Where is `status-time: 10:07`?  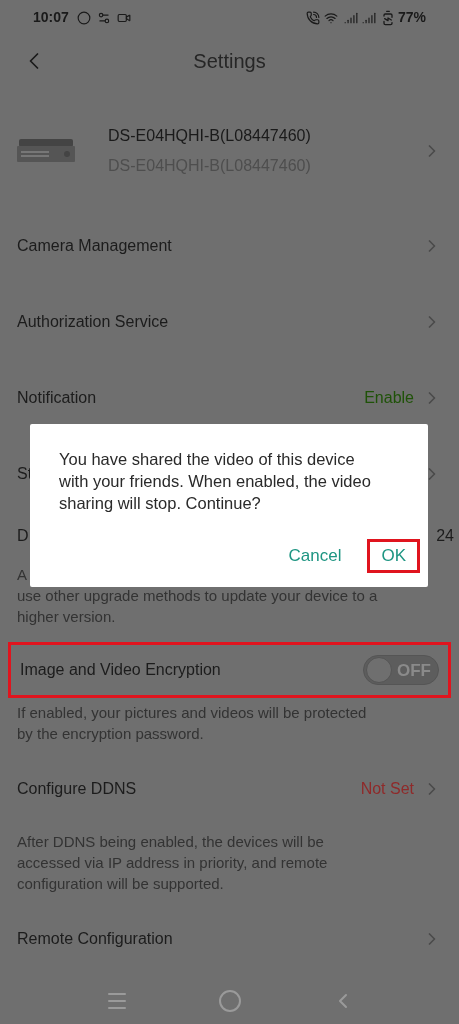 status-time: 10:07 is located at coordinates (51, 17).